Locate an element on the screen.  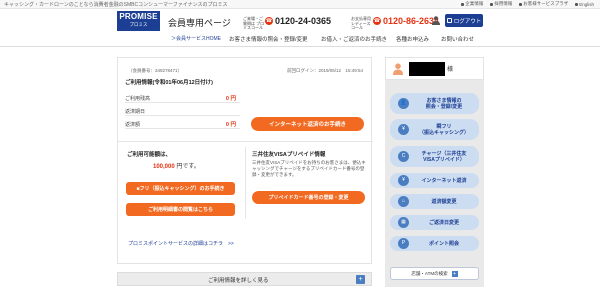
furikomi-cashing-button: ■フリ（振込キャッシング）のお手続き is located at coordinates (180, 188).